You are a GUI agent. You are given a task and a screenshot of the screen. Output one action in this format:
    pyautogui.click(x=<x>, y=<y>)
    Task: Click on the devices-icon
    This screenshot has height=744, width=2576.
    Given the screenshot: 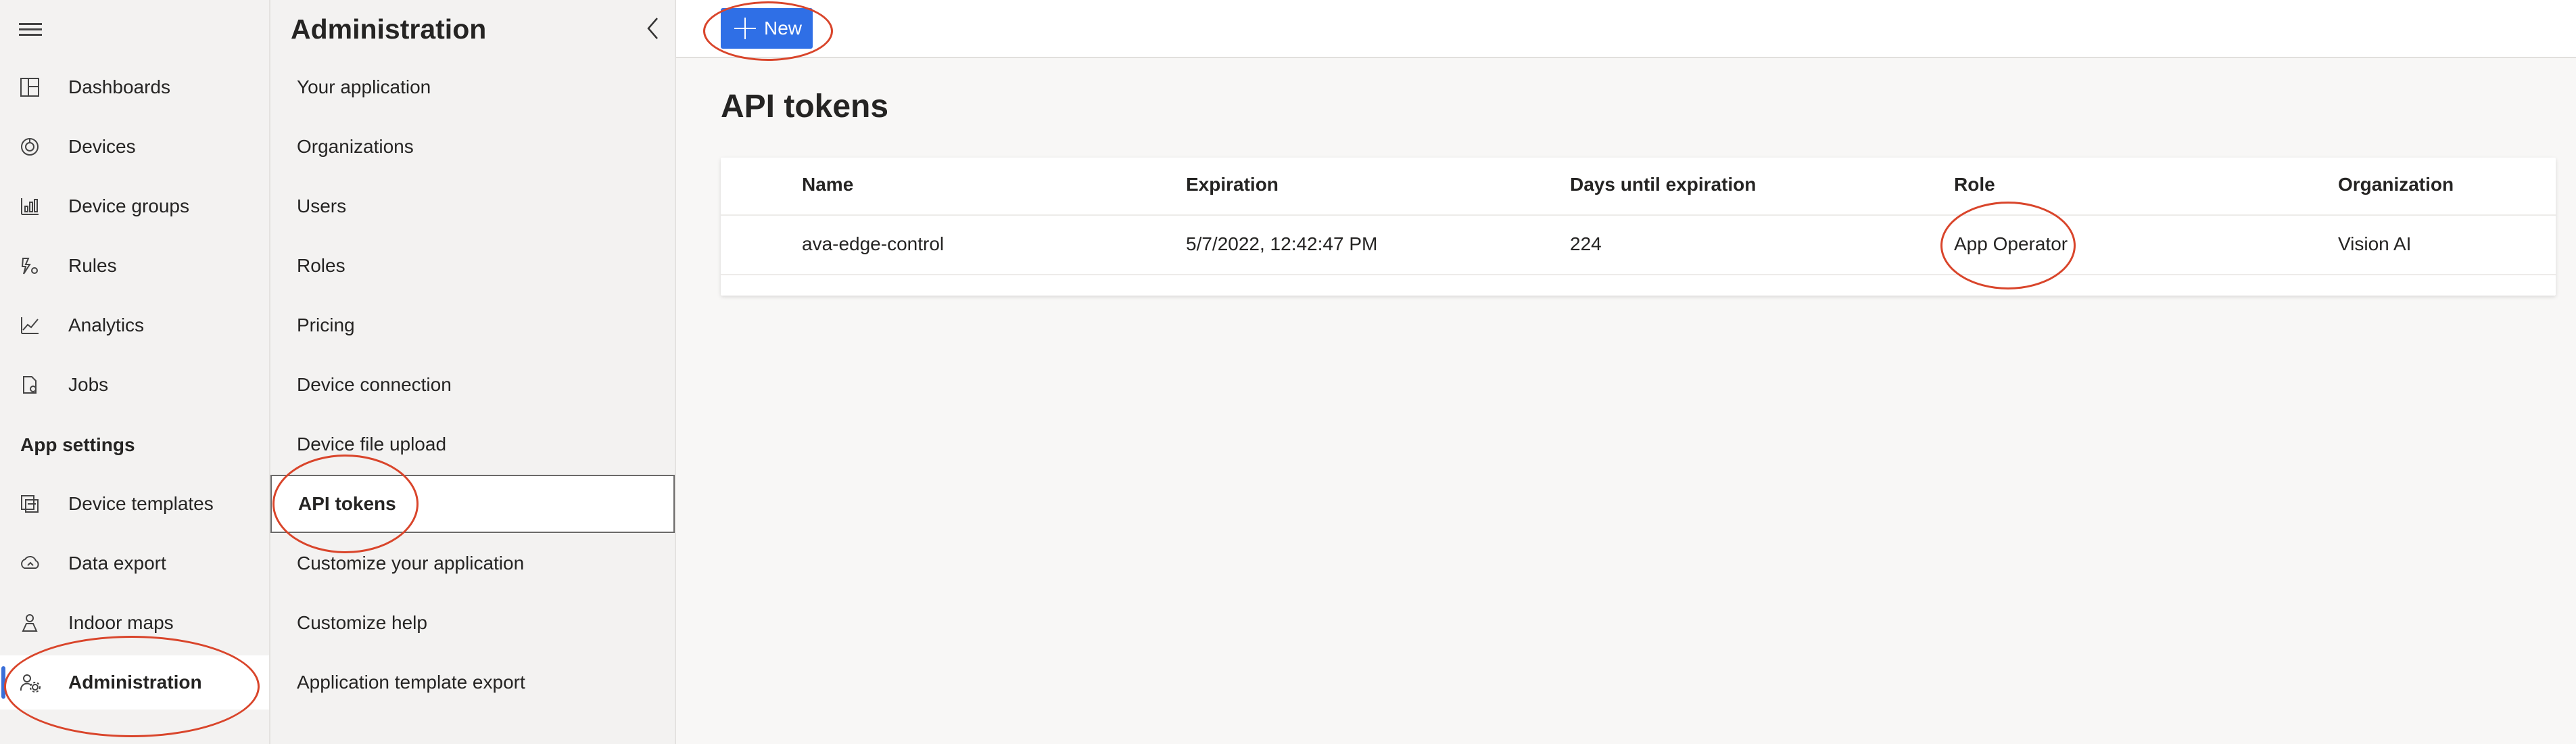 What is the action you would take?
    pyautogui.click(x=30, y=147)
    